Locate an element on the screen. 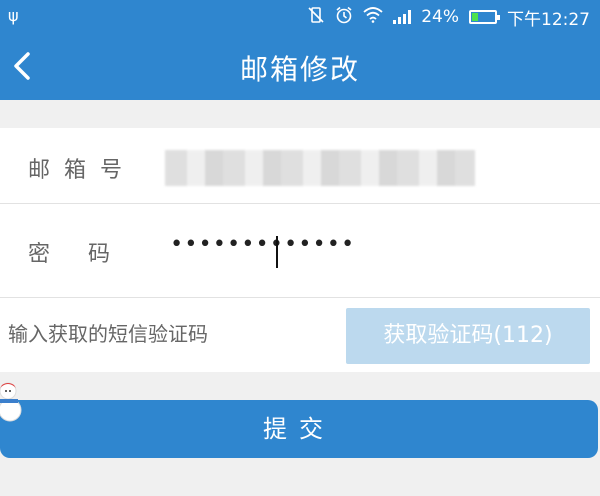 This screenshot has width=600, height=496. verification-code-input: 输入获取的短信验证码 is located at coordinates (108, 332).